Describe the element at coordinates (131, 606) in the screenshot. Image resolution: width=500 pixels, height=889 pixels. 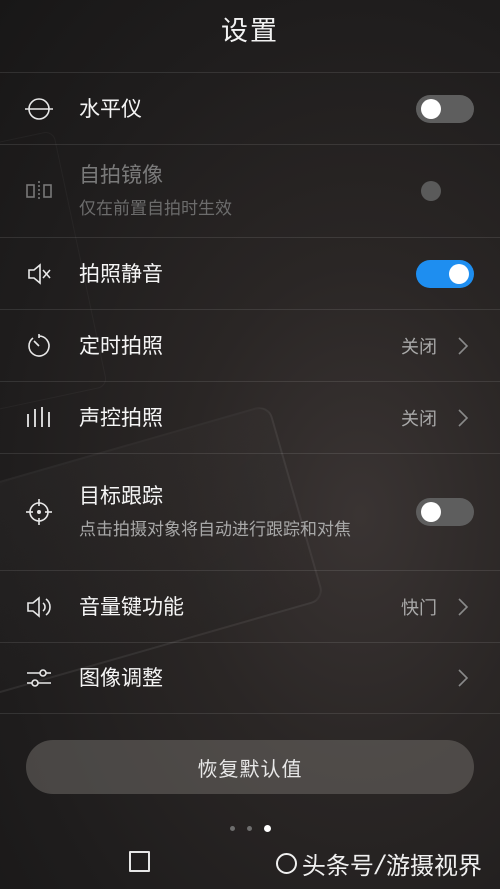
I see `setting-label-volume-key: 音量键功能` at that location.